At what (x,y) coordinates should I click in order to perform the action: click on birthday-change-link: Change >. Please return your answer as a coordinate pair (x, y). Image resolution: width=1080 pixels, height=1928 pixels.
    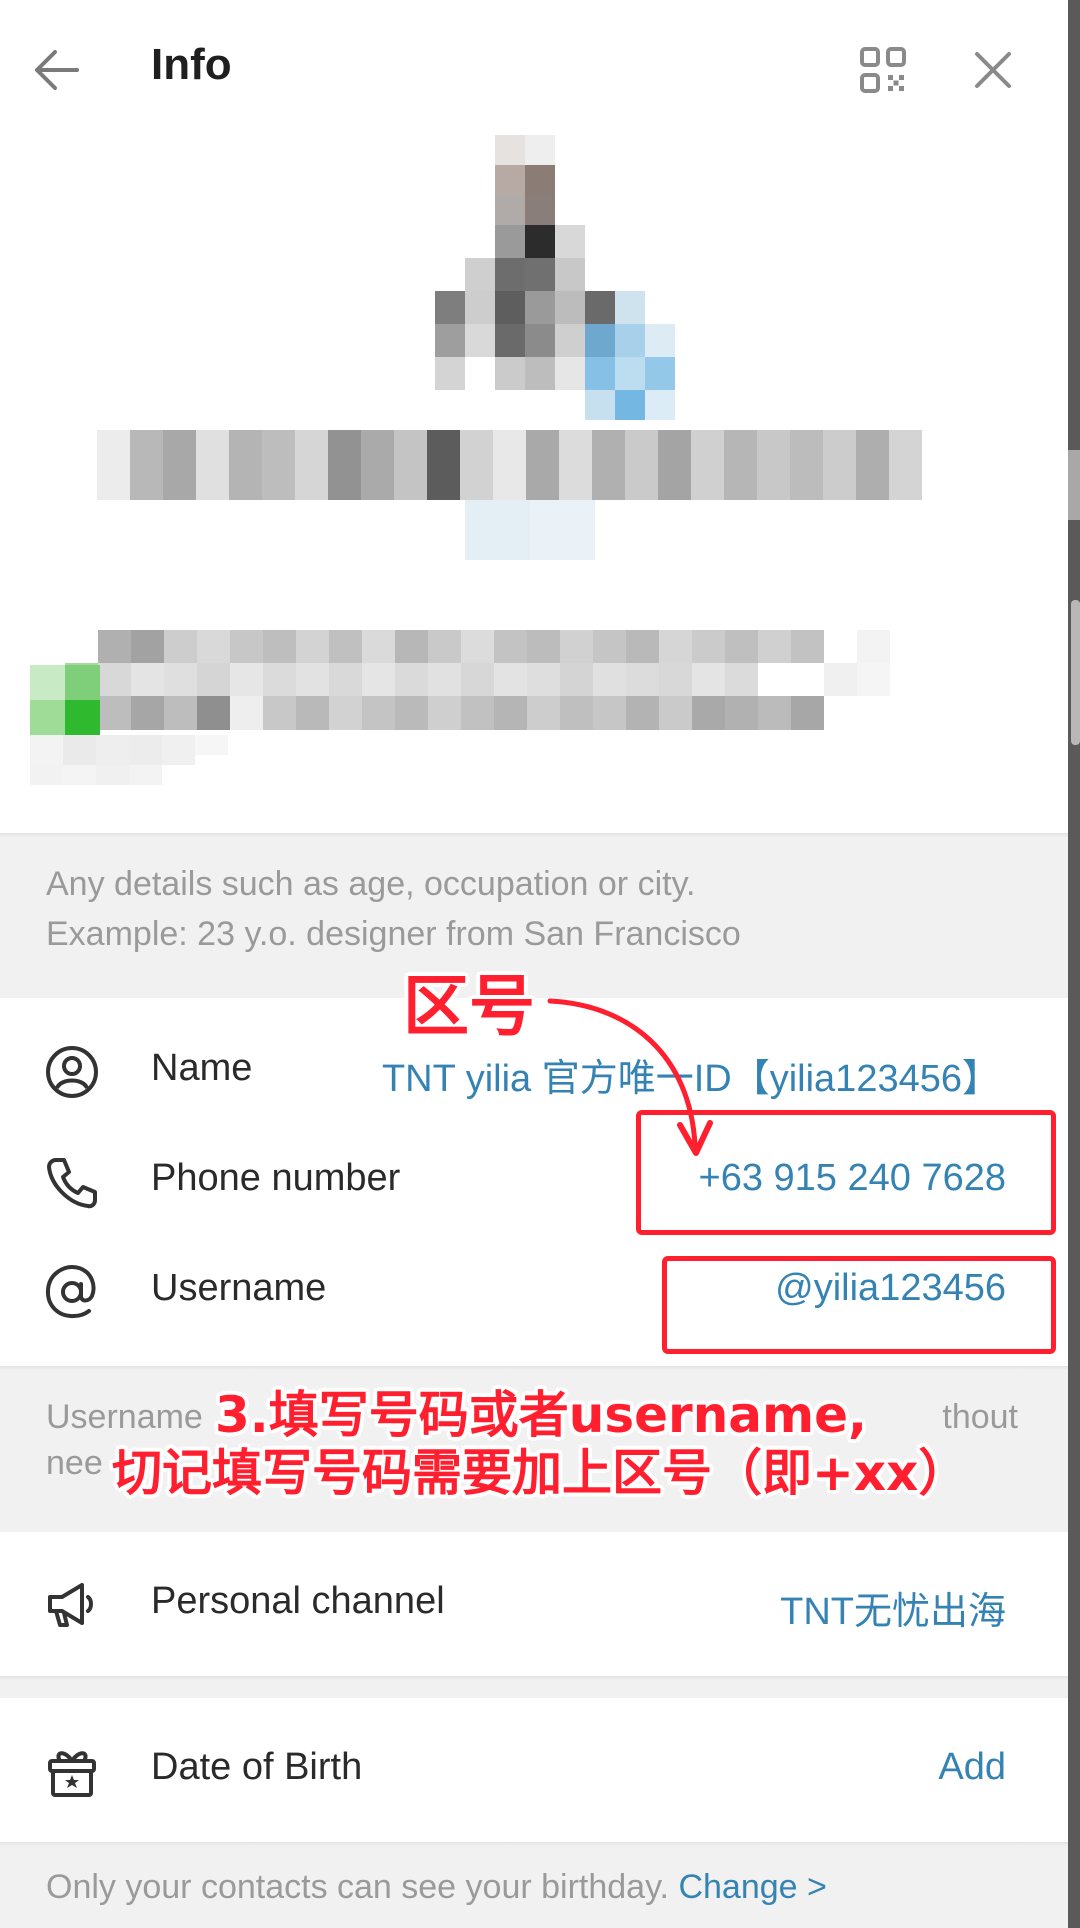
    Looking at the image, I should click on (752, 1887).